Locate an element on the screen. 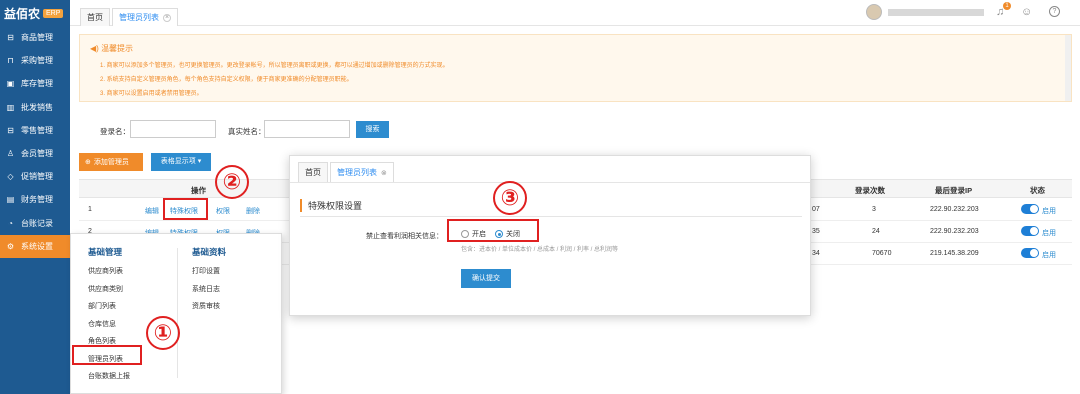 This screenshot has height=394, width=1080. gear-icon: ⚙ is located at coordinates (10, 246).